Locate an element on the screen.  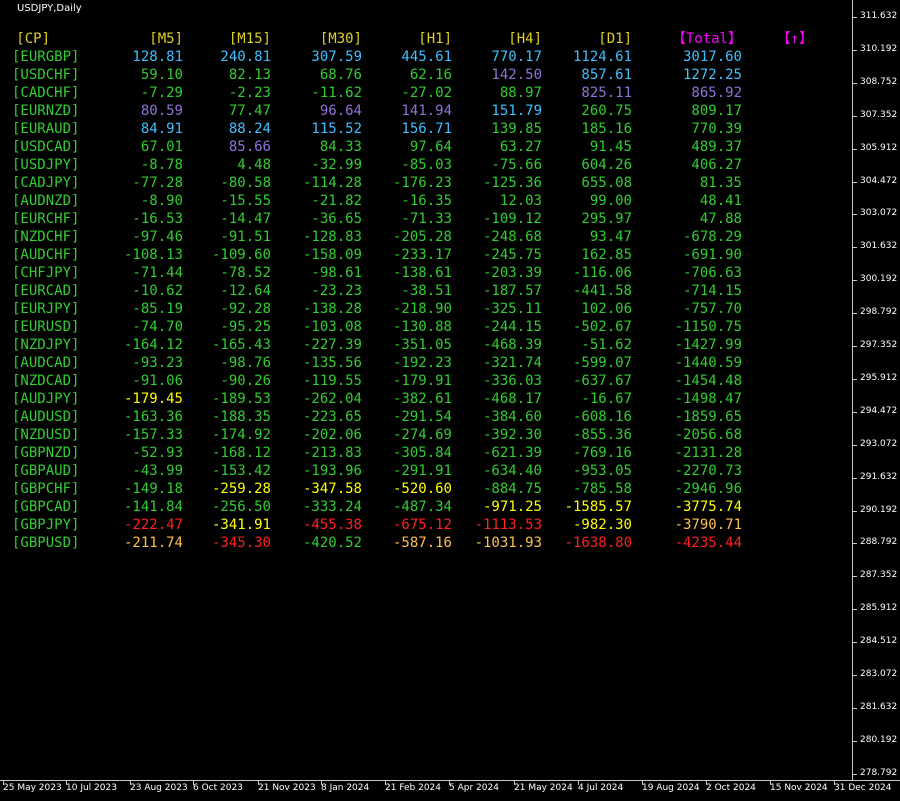
value-cell-total: 1272.25 is located at coordinates (712, 75).